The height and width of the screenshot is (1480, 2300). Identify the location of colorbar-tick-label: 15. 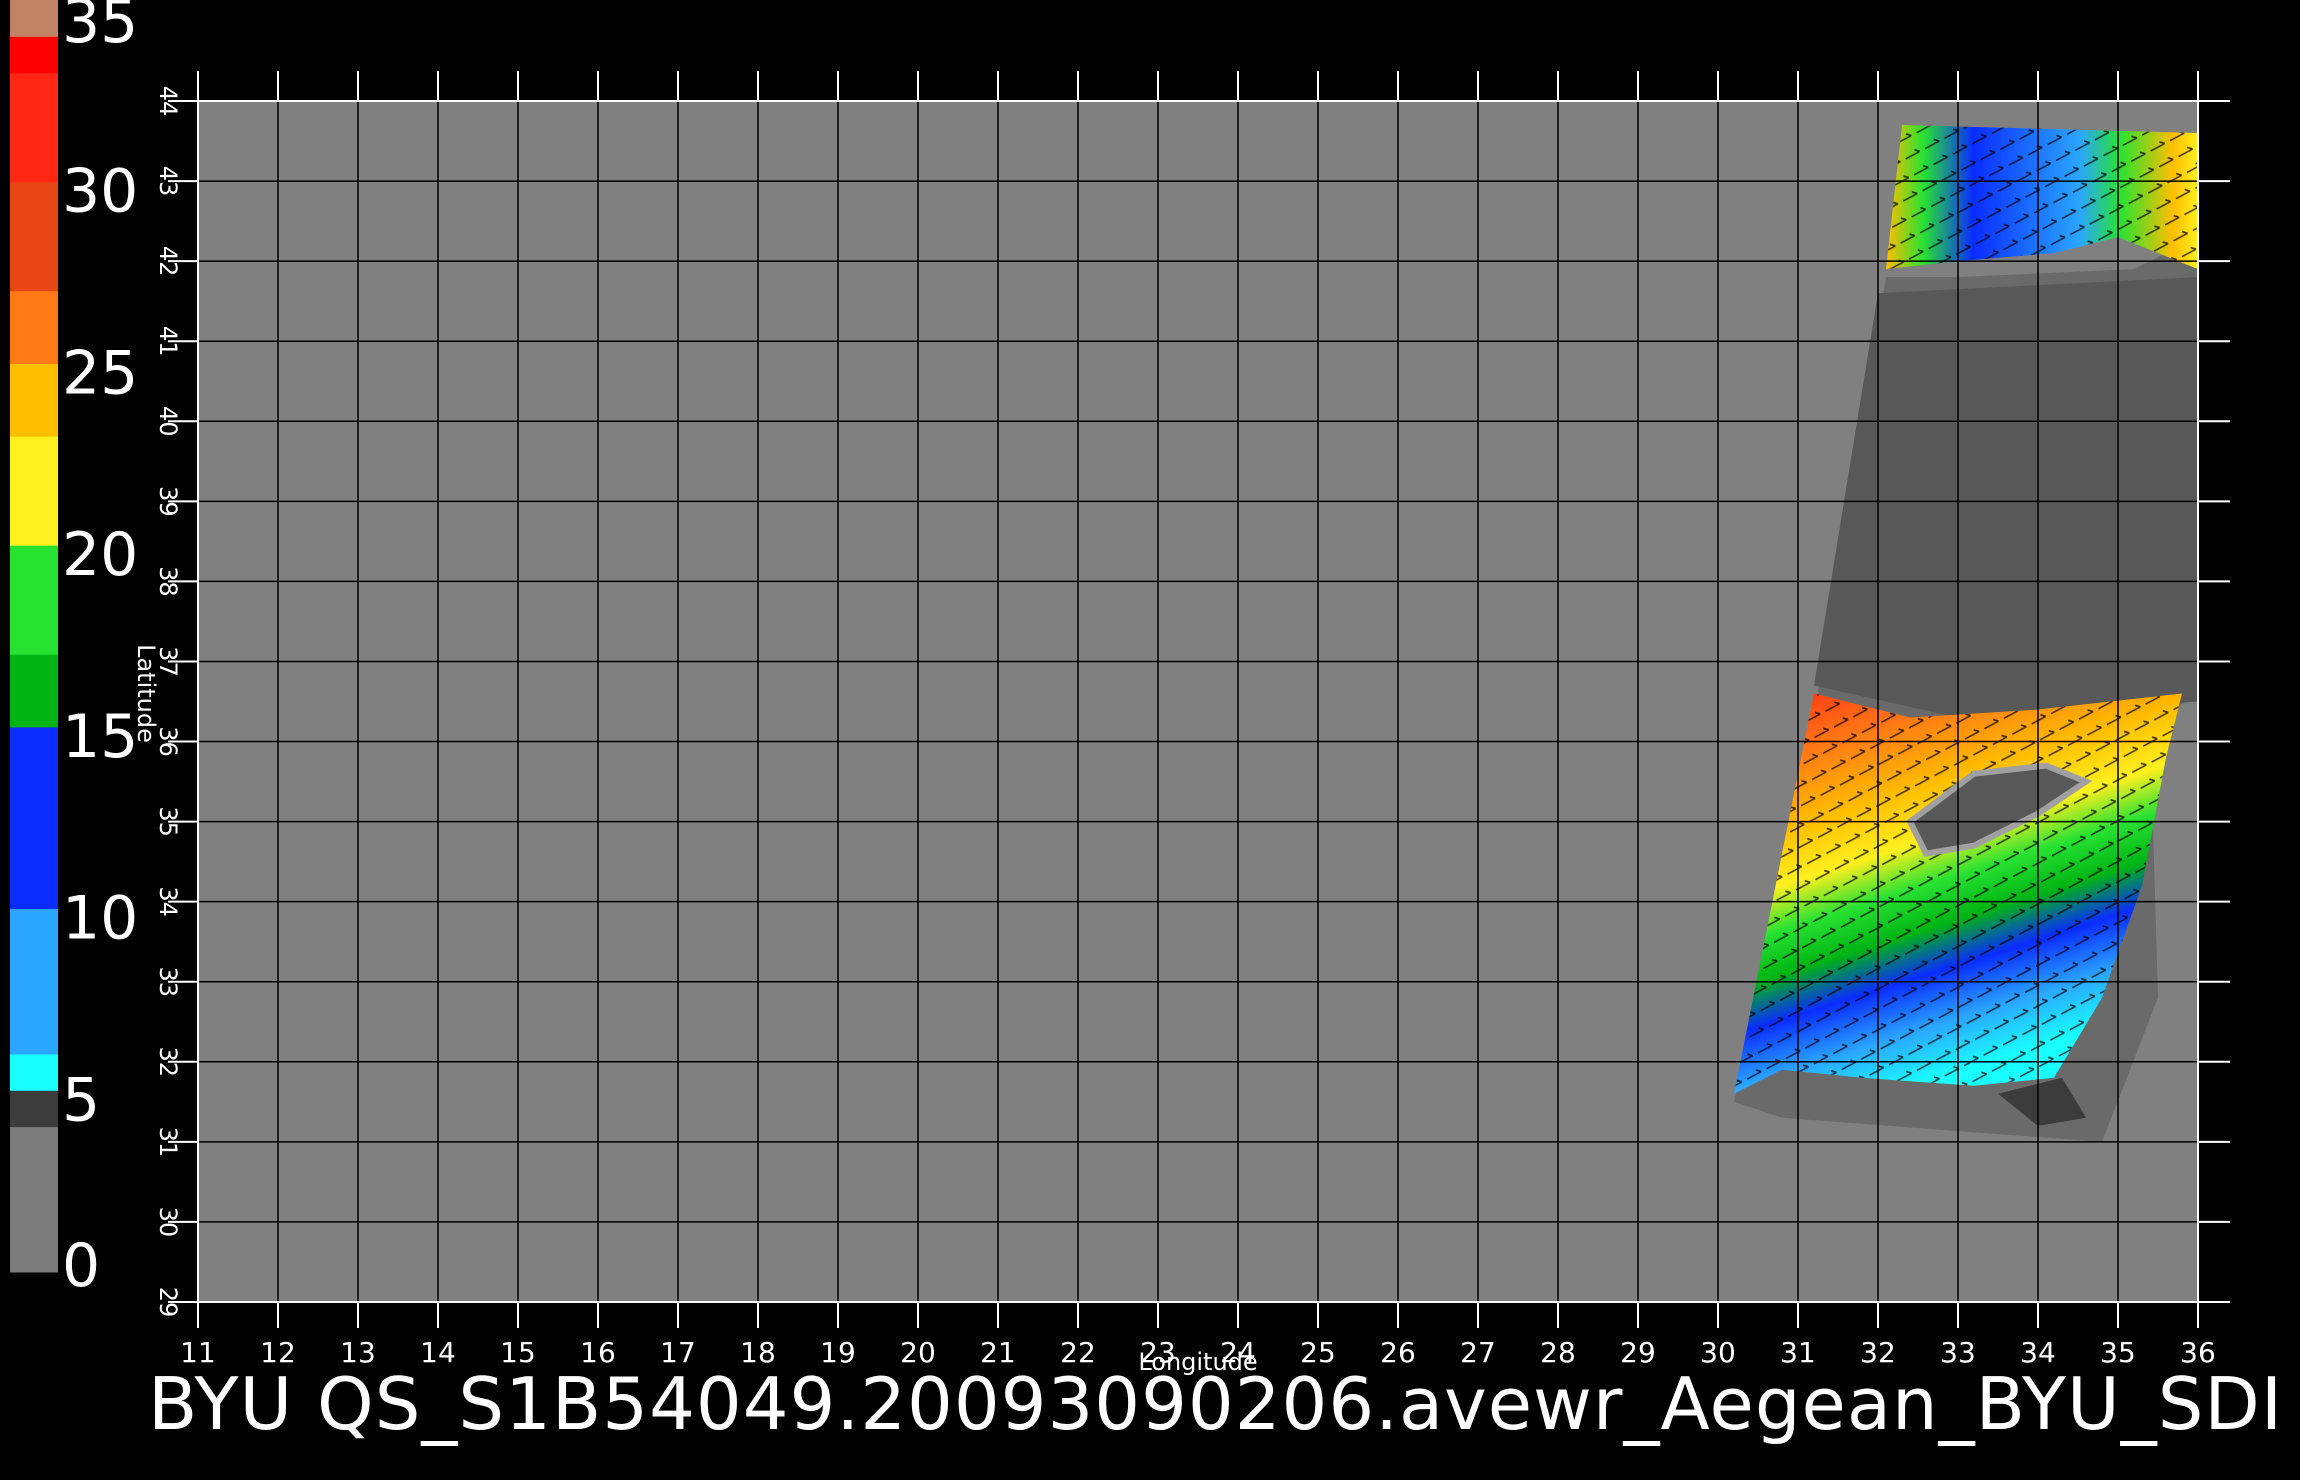
(100, 737).